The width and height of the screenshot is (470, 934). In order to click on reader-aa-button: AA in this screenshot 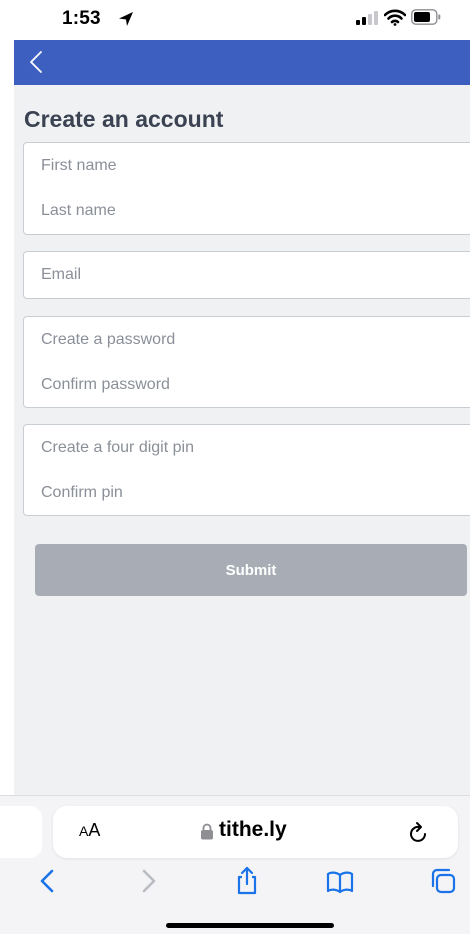, I will do `click(89, 830)`.